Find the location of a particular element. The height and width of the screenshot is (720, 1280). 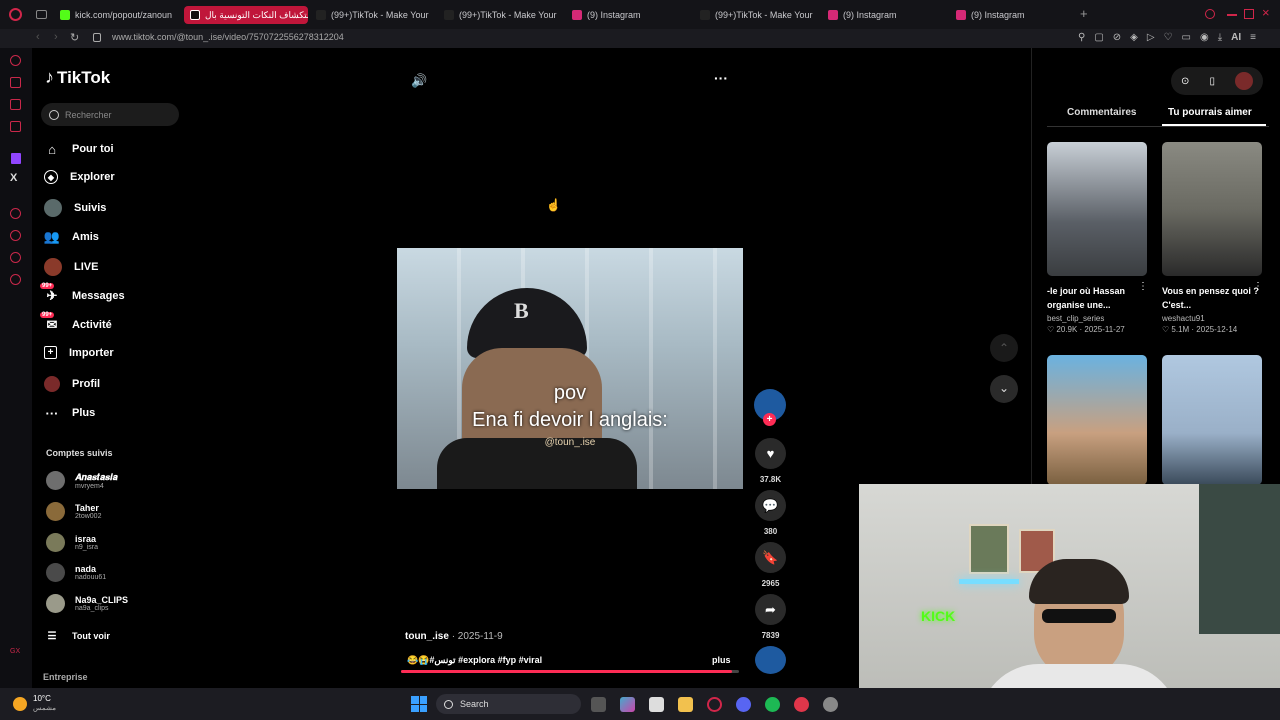

nav-explore: ◆ Explorer is located at coordinates (79, 177).